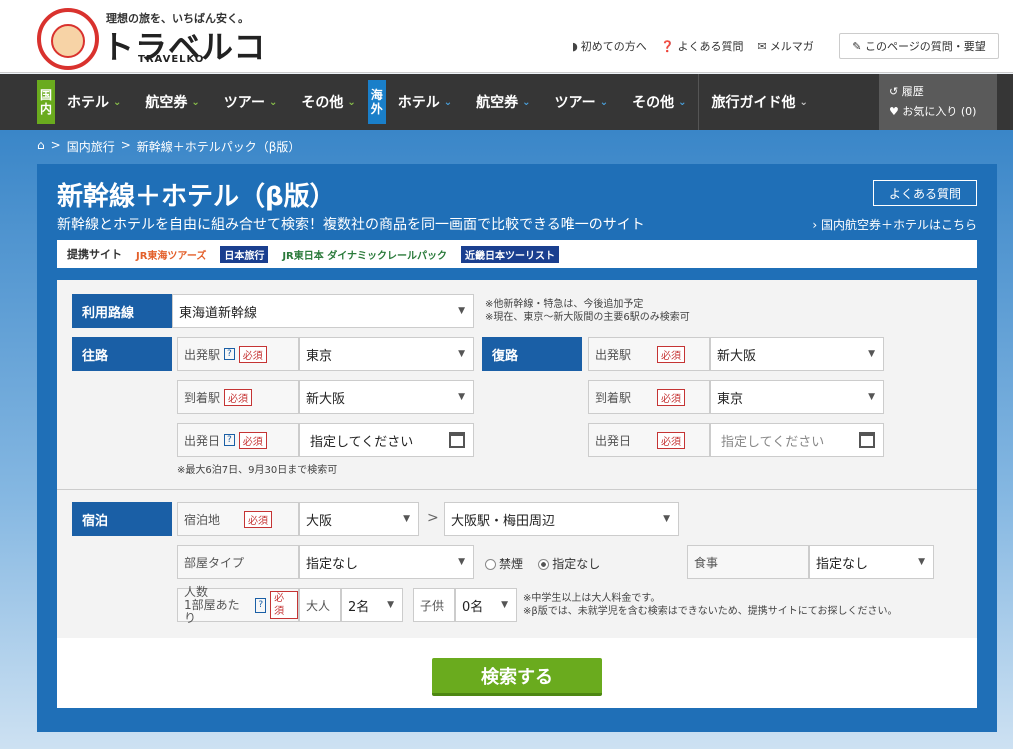  Describe the element at coordinates (386, 397) in the screenshot. I see `out-to-select: 新大阪 ▼` at that location.